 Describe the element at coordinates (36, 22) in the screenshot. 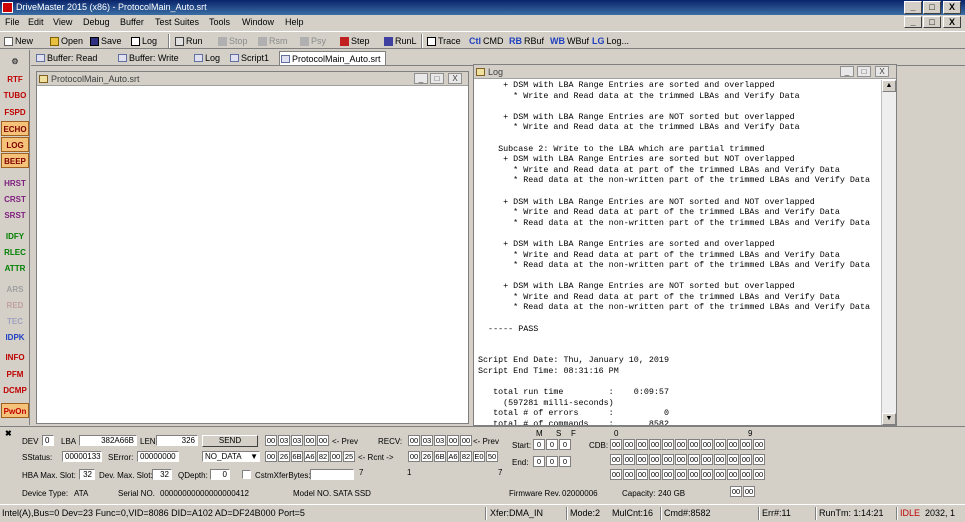

I see `menu-edit: Edit` at that location.